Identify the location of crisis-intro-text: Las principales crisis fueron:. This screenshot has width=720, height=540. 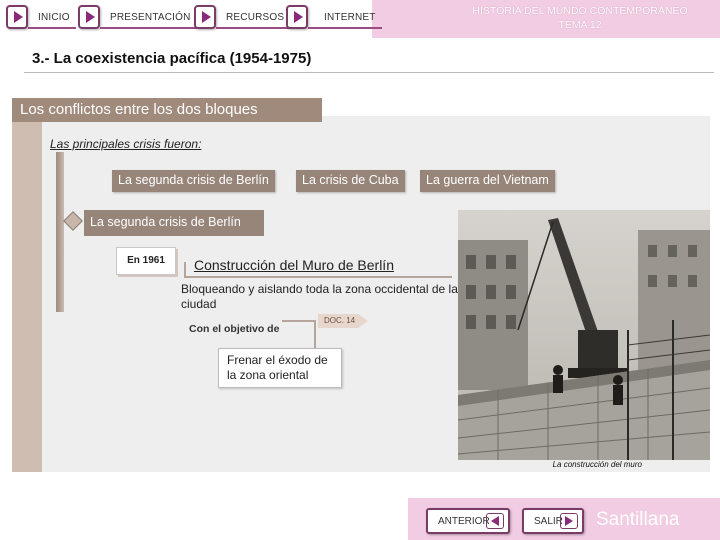
(126, 144).